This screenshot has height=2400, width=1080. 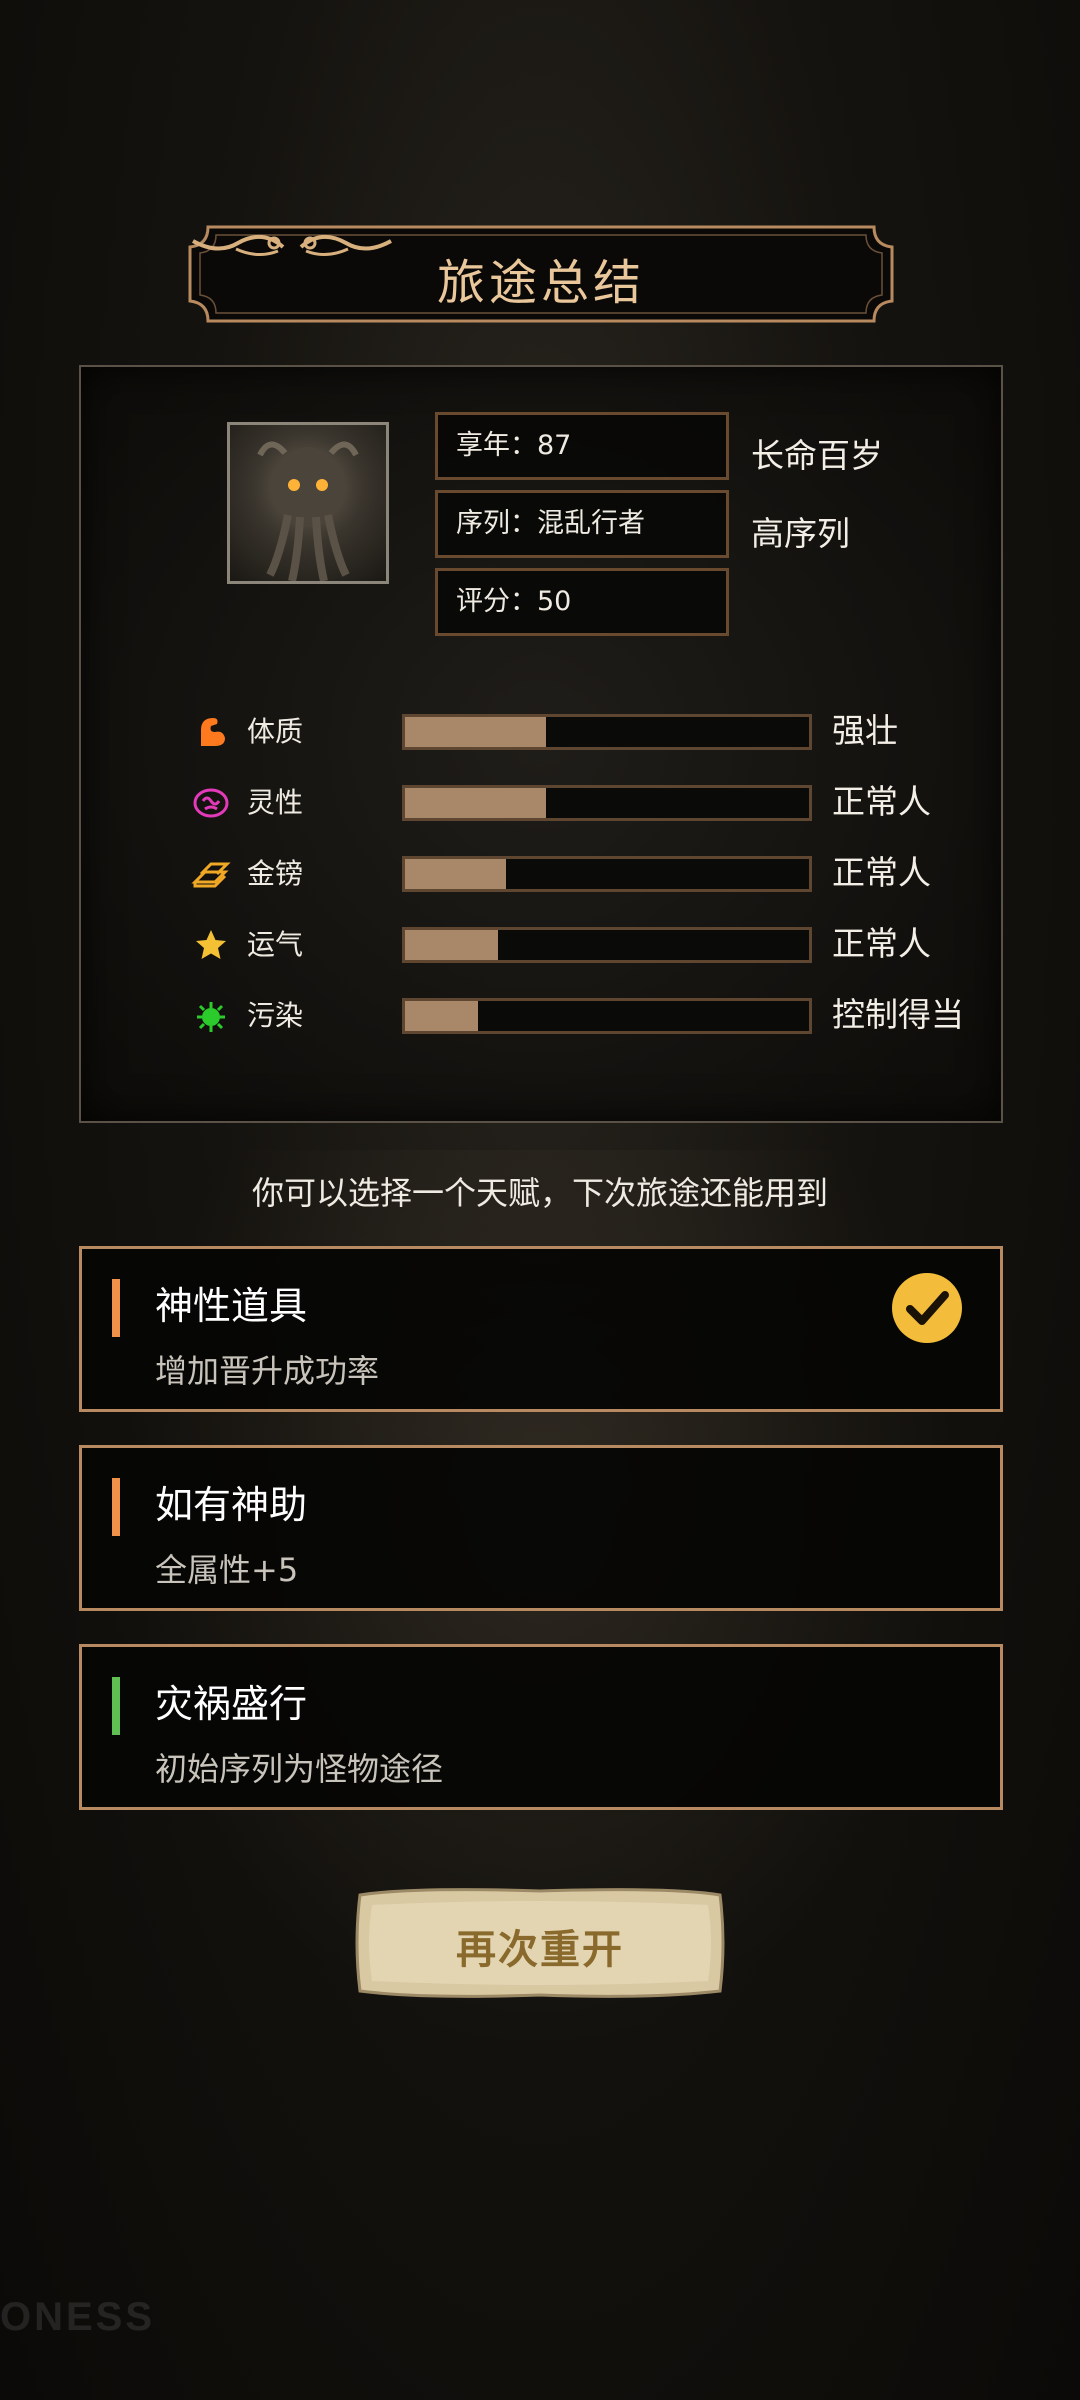 I want to click on talent-desc: 增加晋升成功率, so click(x=267, y=1371).